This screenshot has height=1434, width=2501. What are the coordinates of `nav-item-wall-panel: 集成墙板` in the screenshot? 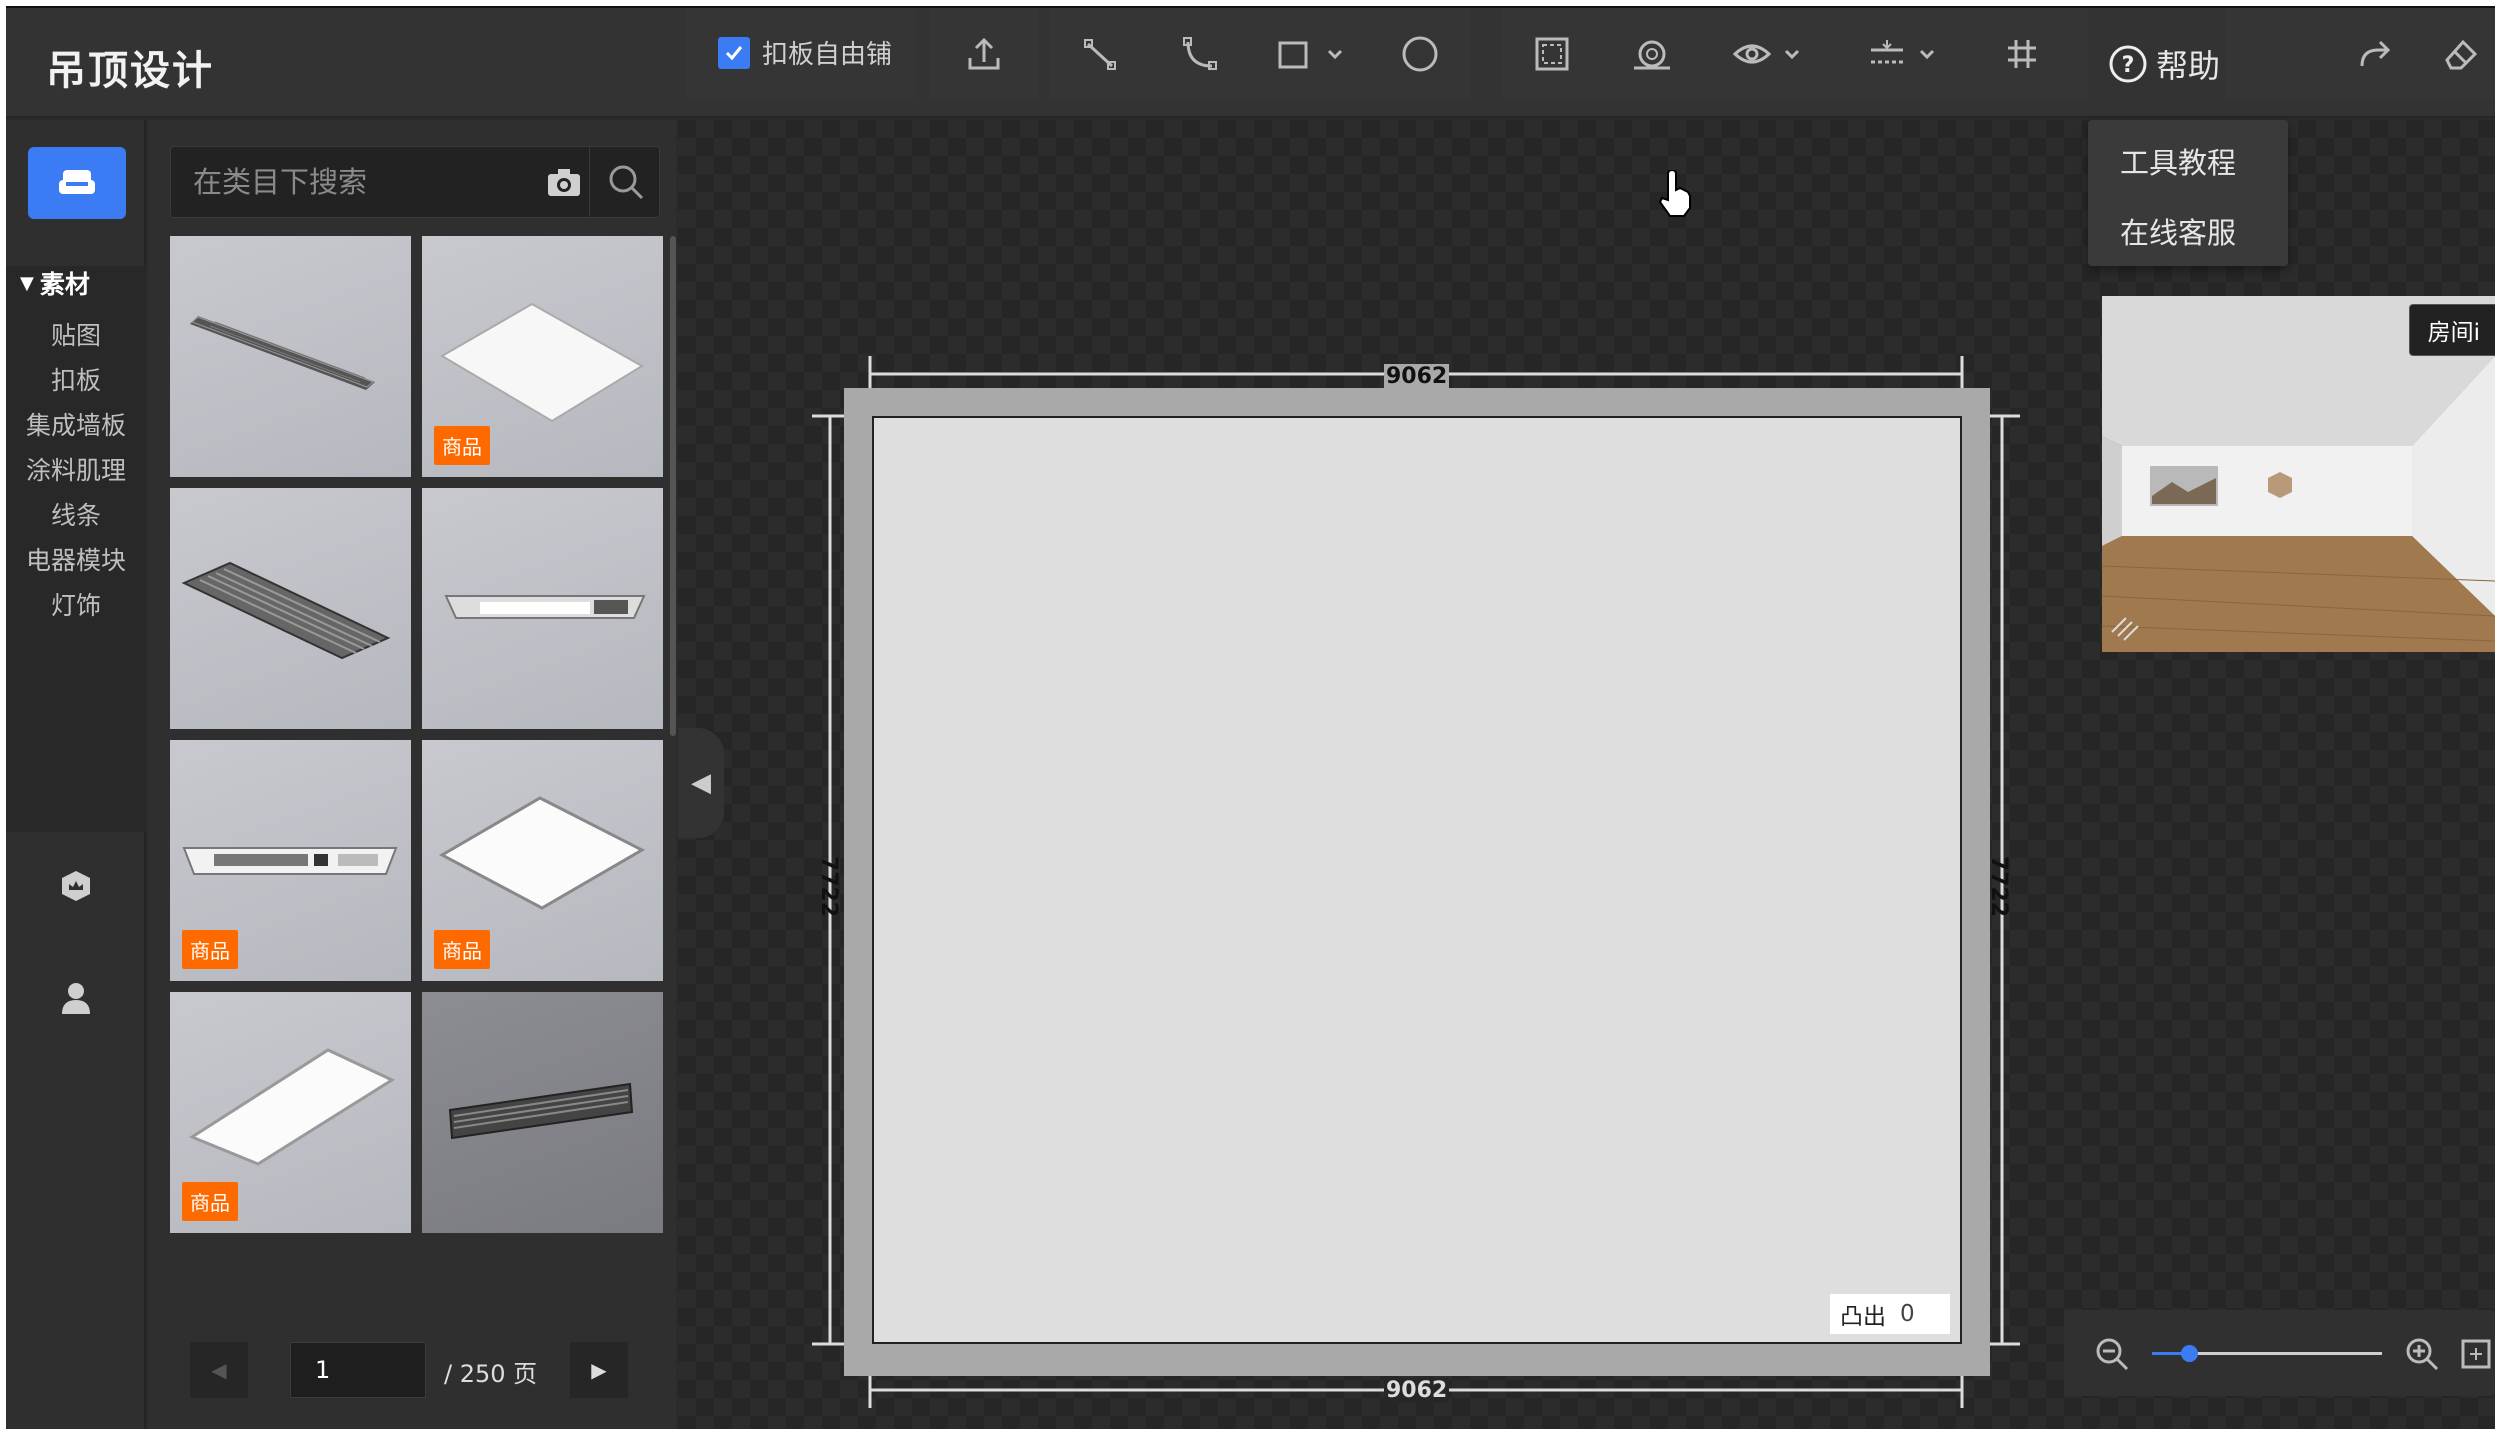 It's located at (76, 424).